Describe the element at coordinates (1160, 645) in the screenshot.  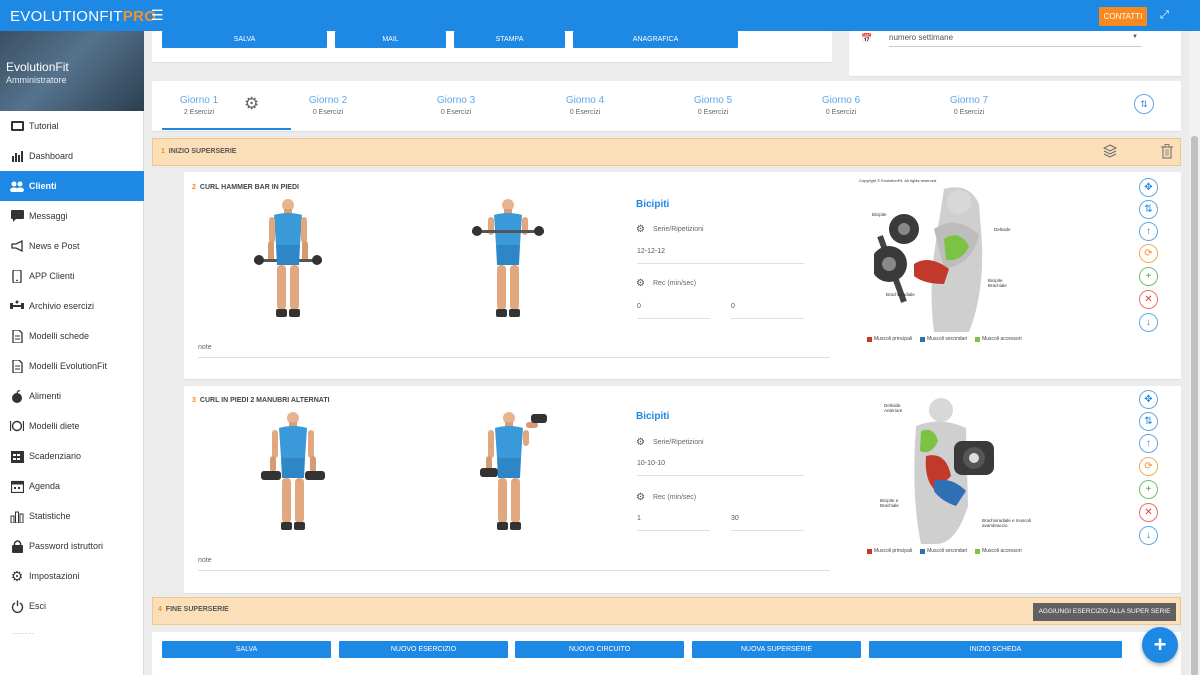
I see `fab-add-button: +` at that location.